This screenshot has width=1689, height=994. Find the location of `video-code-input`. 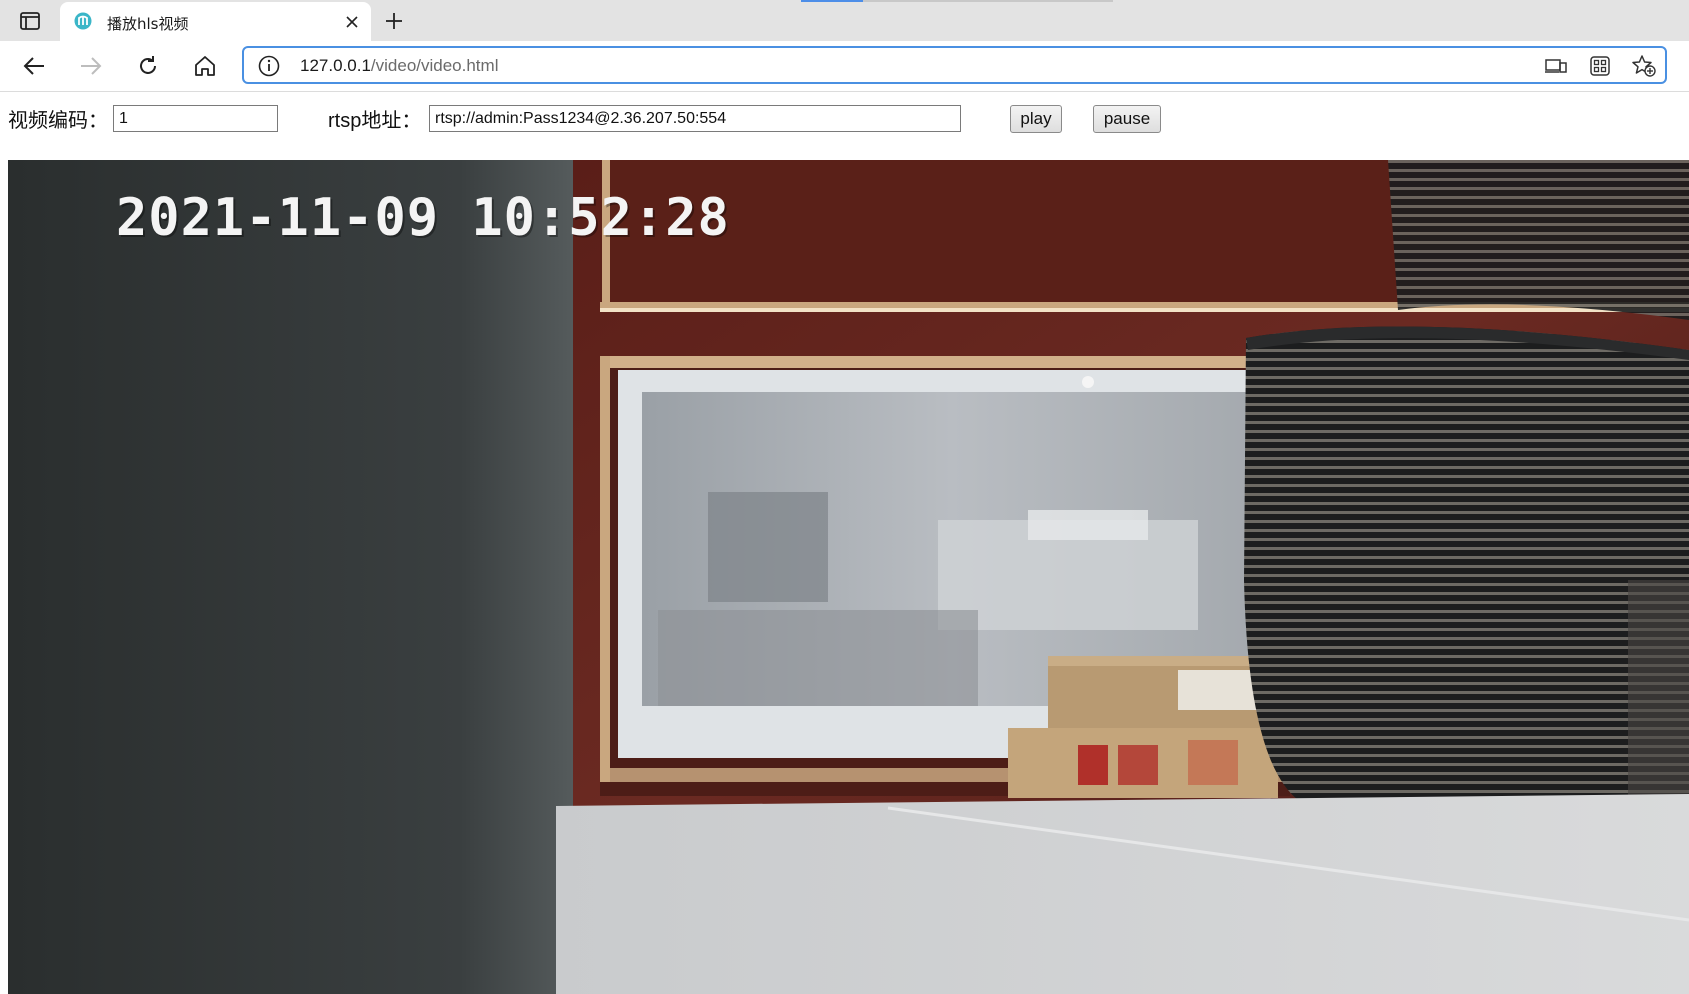

video-code-input is located at coordinates (195, 118).